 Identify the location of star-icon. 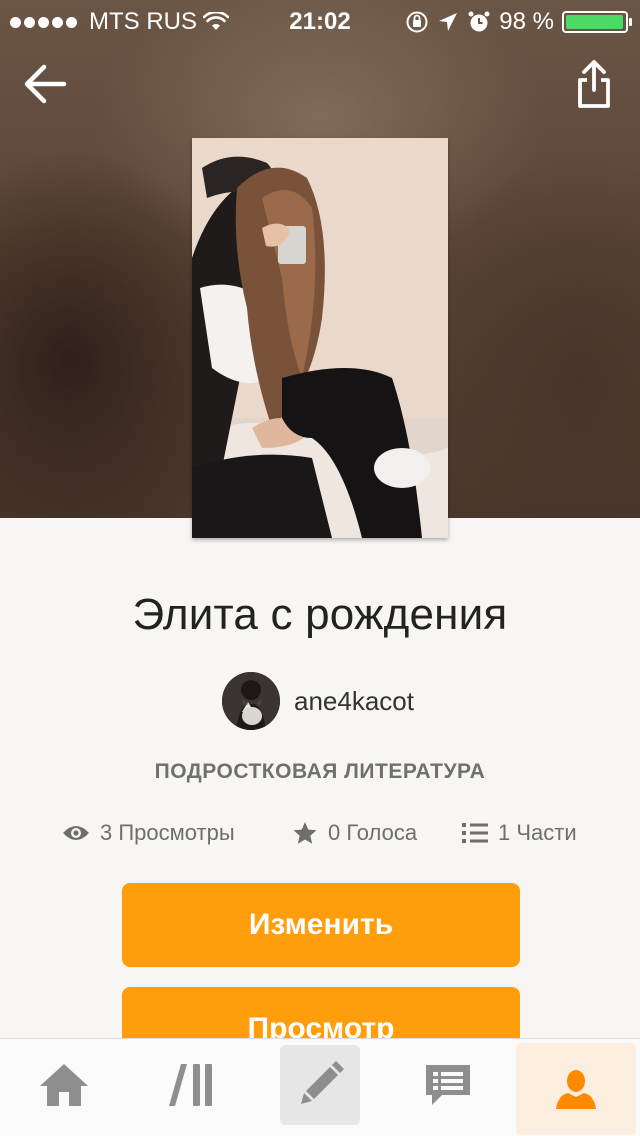
(305, 833).